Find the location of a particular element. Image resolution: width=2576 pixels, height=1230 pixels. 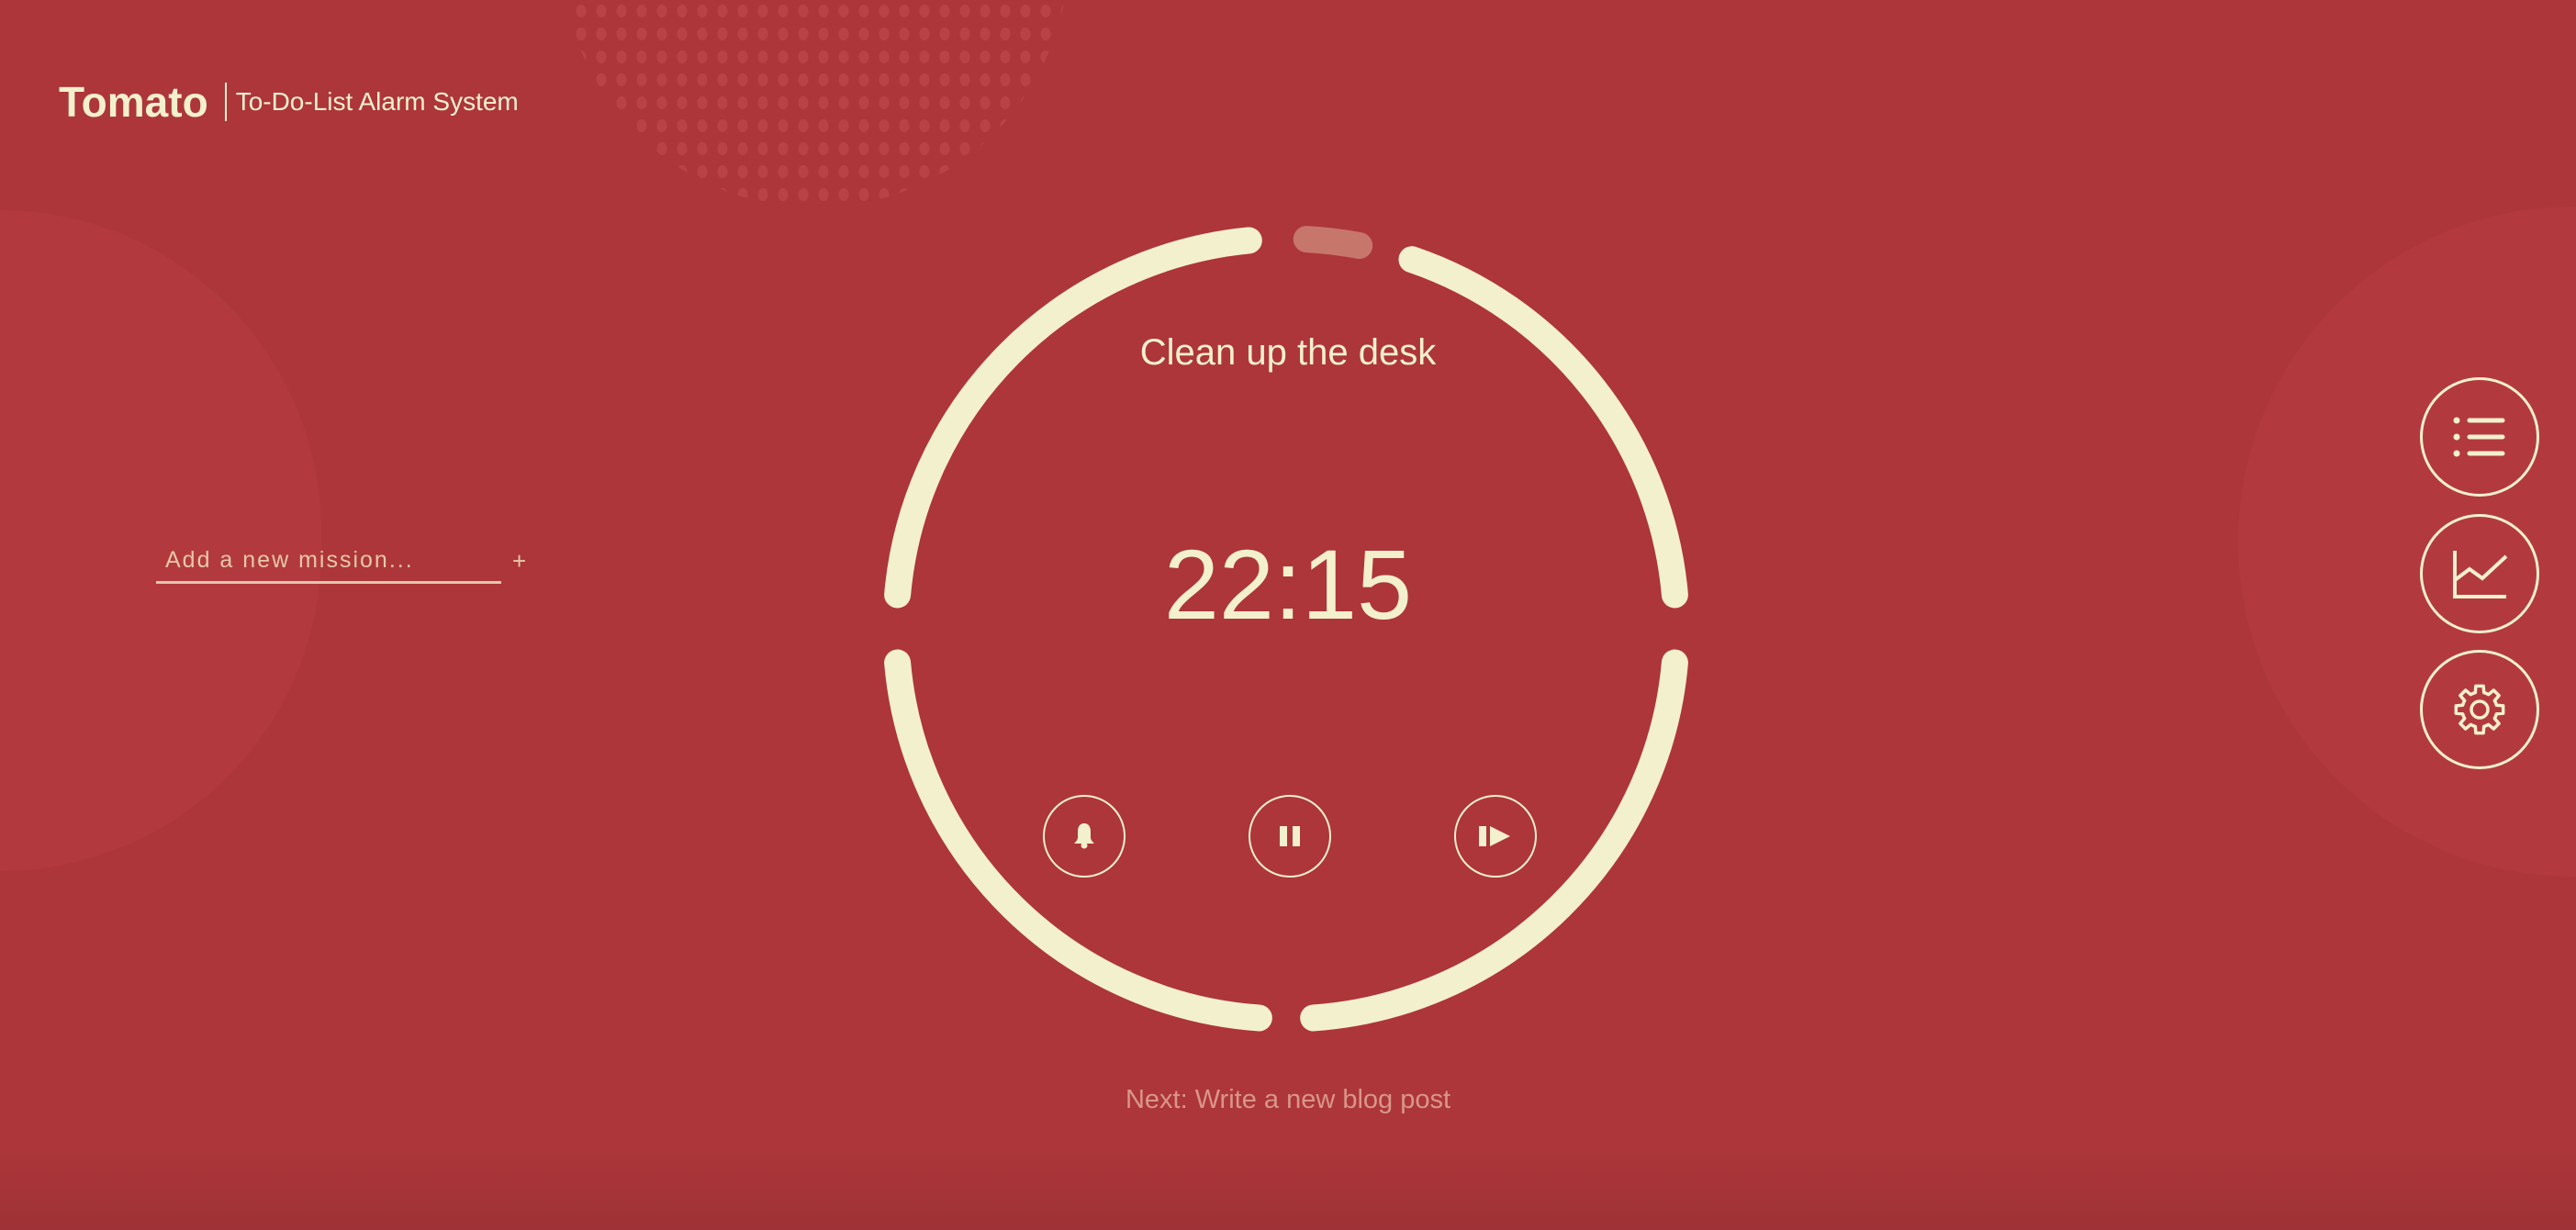

skip-forward-icon is located at coordinates (1494, 836).